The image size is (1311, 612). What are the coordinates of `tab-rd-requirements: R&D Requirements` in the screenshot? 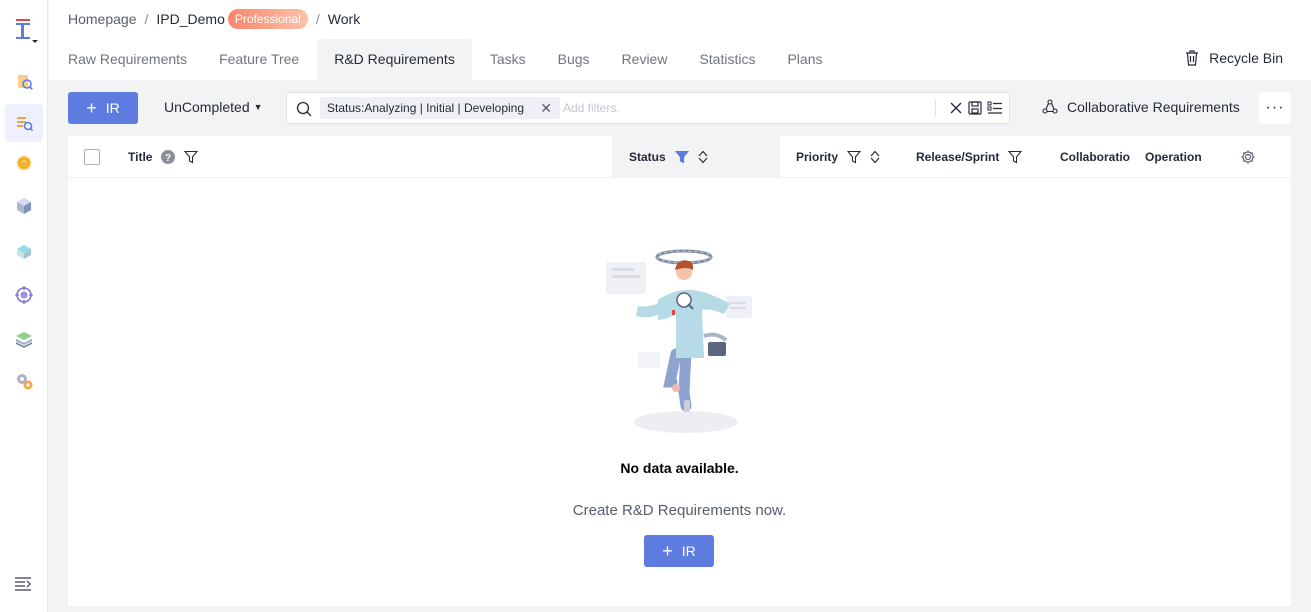 It's located at (394, 59).